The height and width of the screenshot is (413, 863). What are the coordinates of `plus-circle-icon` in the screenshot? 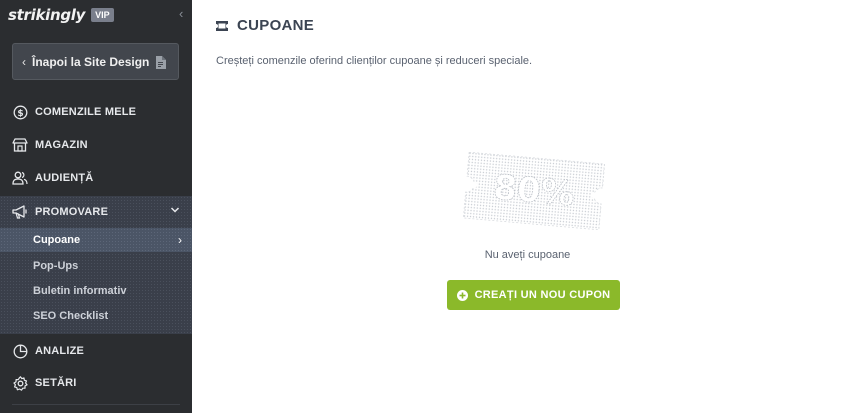 It's located at (462, 295).